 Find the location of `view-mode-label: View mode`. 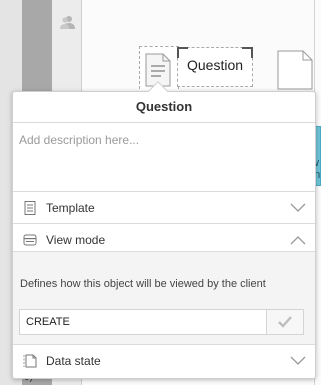

view-mode-label: View mode is located at coordinates (76, 240).